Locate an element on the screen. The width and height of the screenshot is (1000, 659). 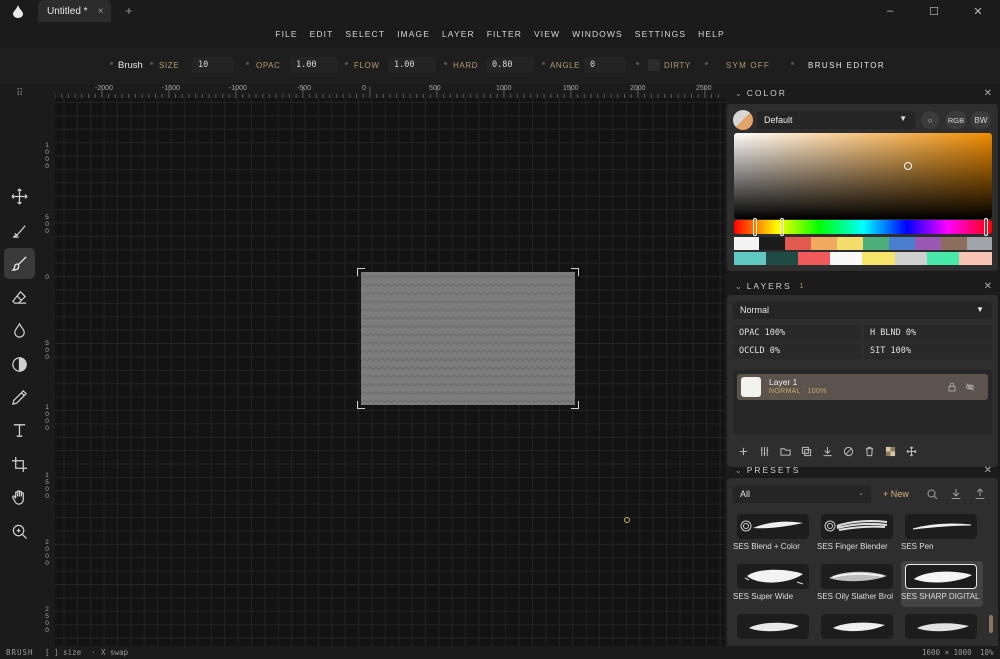
layer-mask-button is located at coordinates (890, 451).